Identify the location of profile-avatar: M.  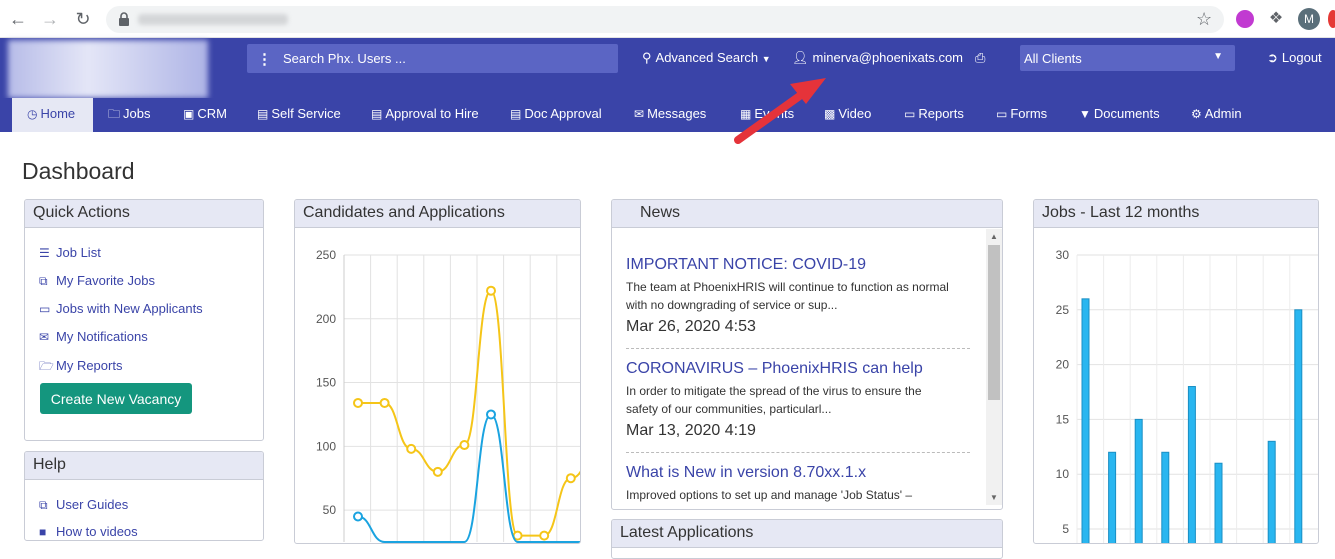
(1309, 19).